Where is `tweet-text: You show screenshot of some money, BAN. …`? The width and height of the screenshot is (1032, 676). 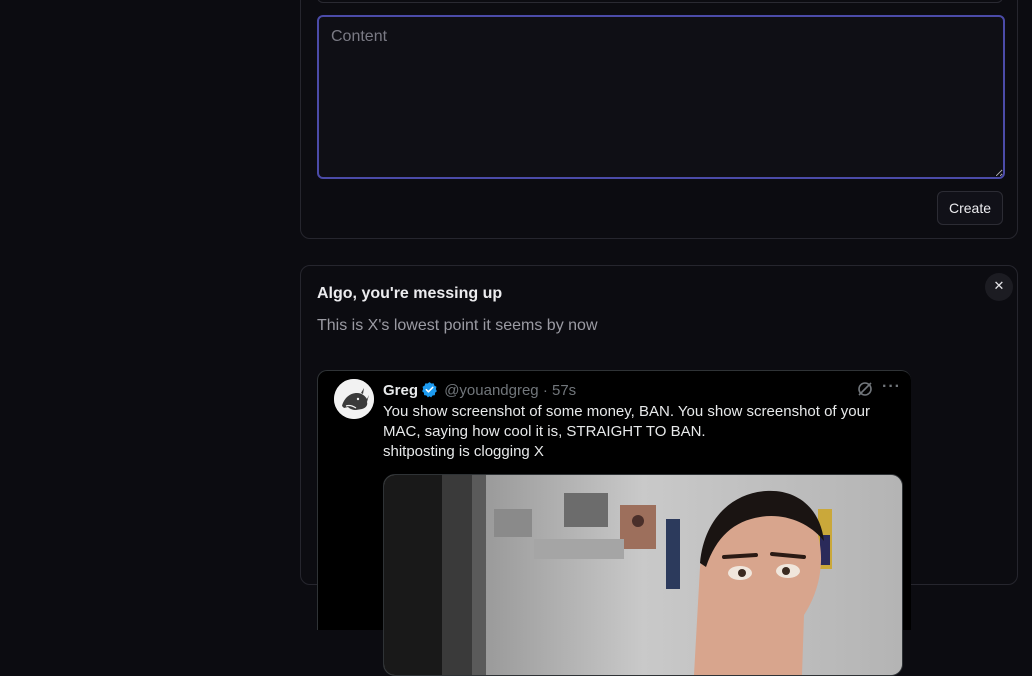 tweet-text: You show screenshot of some money, BAN. … is located at coordinates (638, 432).